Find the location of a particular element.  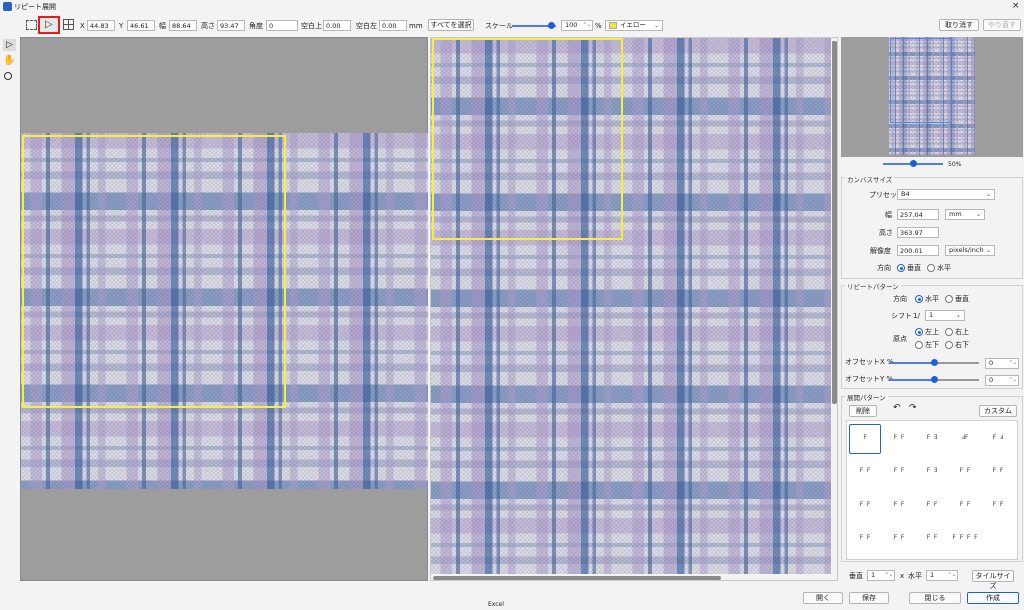

selection-frame is located at coordinates (154, 271).